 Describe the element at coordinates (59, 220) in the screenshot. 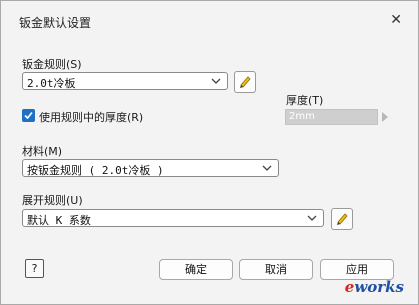

I see `unfold-rule-value: 默认 K 系数` at that location.